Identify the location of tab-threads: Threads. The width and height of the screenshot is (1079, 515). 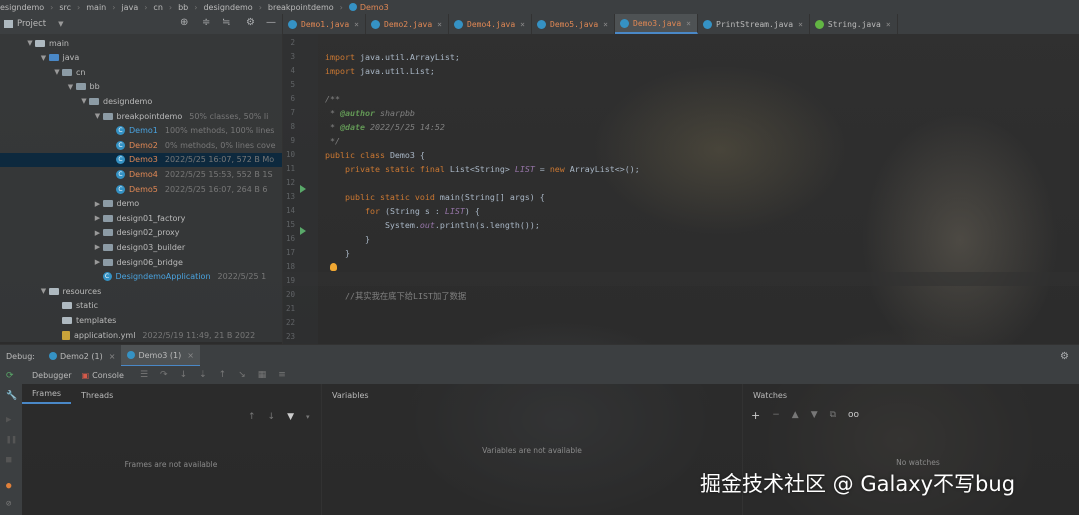
(97, 395).